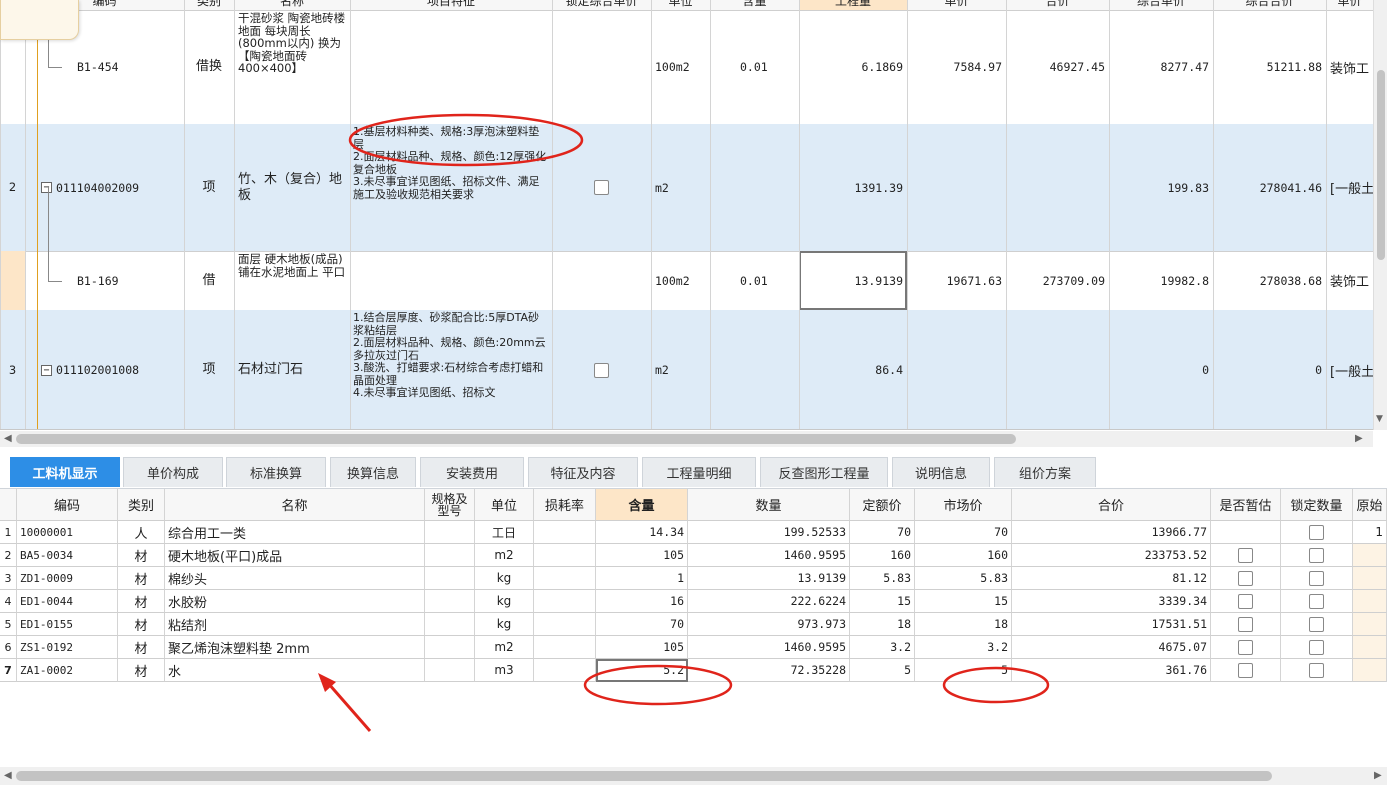  What do you see at coordinates (693, 624) in the screenshot?
I see `resource-row: 5 ED1-0155 材粘结剂 kg 70 973.973 18 18 17531.51` at bounding box center [693, 624].